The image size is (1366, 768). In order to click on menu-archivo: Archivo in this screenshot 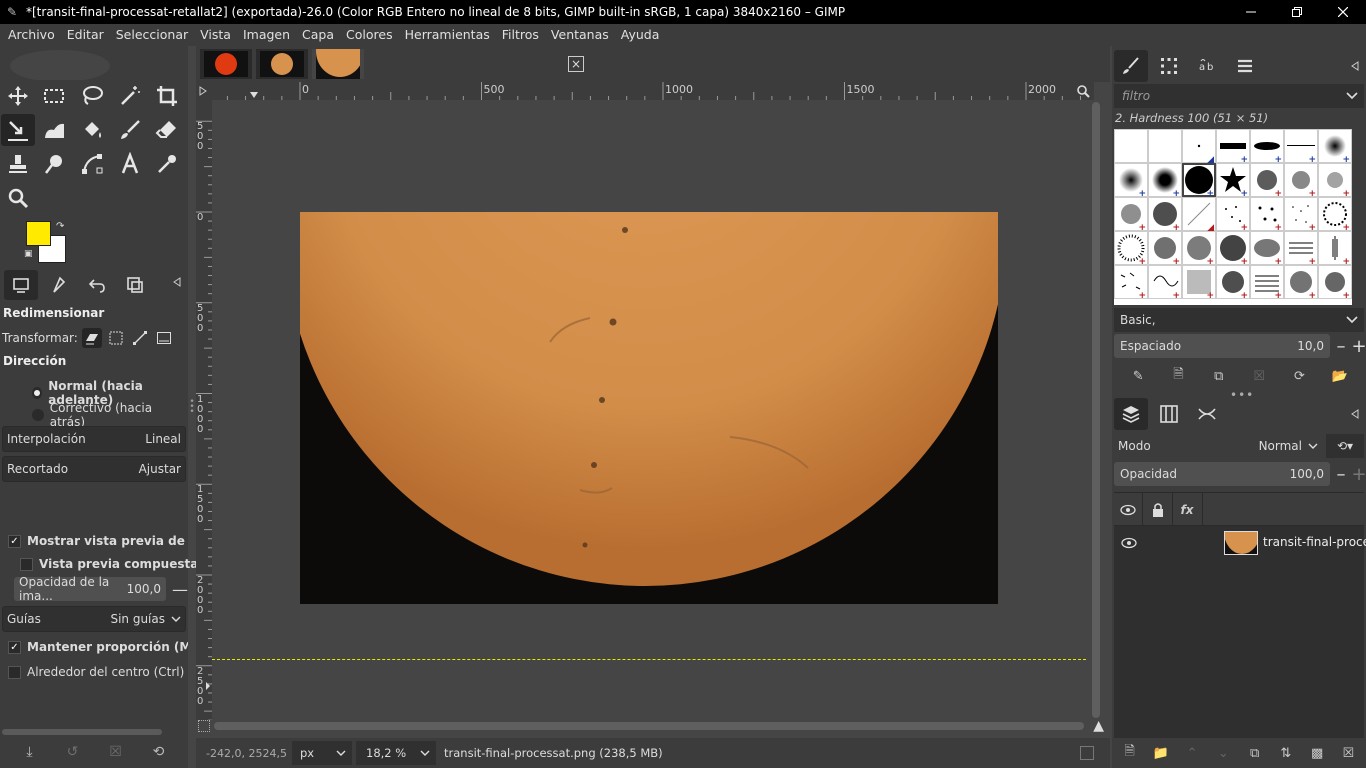, I will do `click(31, 35)`.